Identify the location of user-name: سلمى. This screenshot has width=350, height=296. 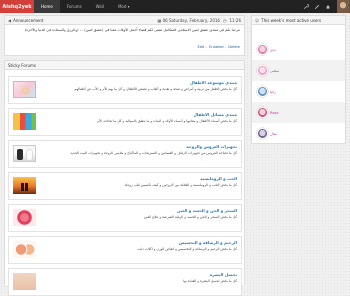
(274, 71).